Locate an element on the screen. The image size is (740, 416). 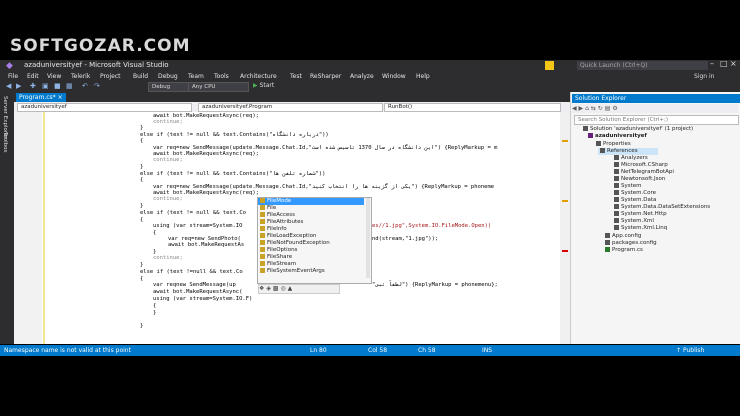
project-dropdown: azaduniversityef is located at coordinates (104, 107).